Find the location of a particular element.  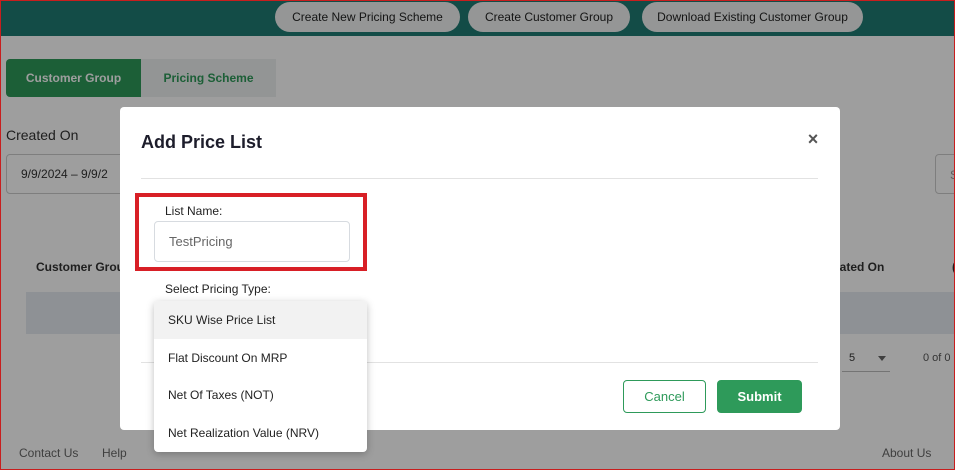

modal-title: Add Price List is located at coordinates (202, 142).